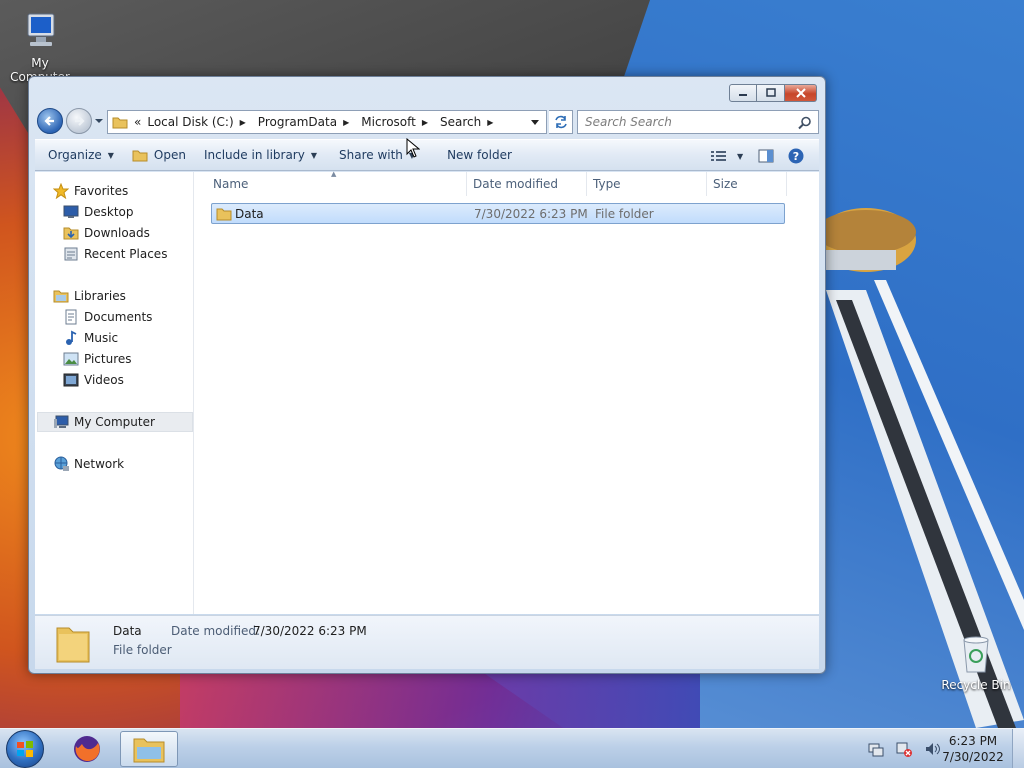 The height and width of the screenshot is (768, 1024). I want to click on taskbar: 6:23 PM 7/30/2022, so click(512, 748).